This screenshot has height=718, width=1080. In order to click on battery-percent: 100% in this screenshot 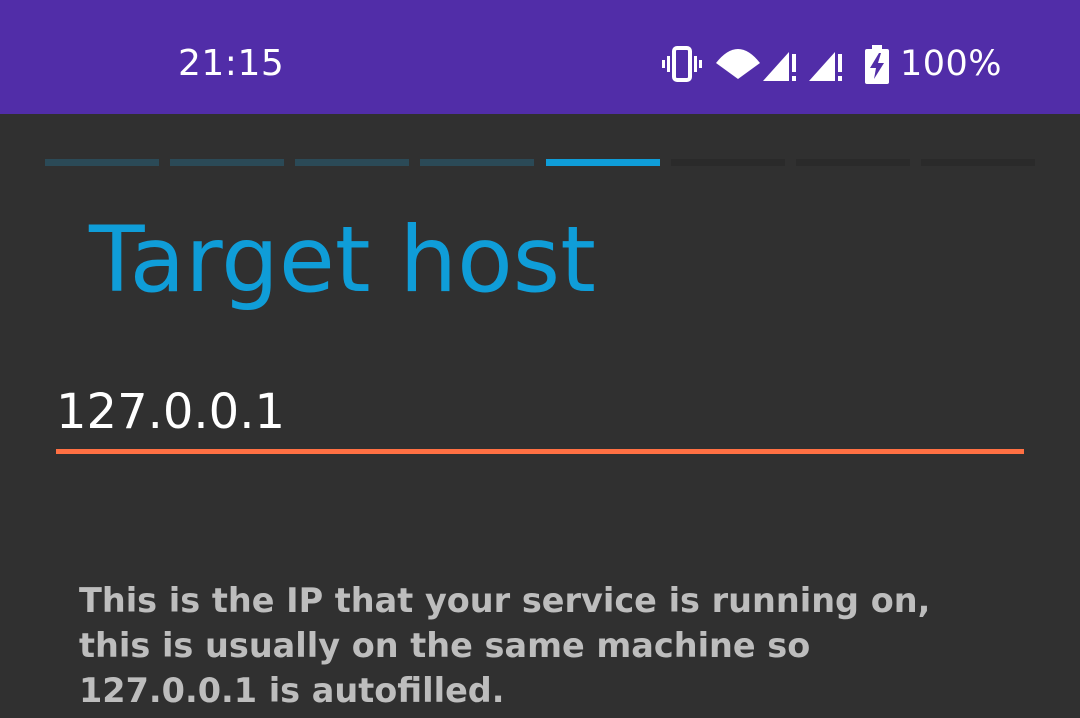, I will do `click(951, 64)`.